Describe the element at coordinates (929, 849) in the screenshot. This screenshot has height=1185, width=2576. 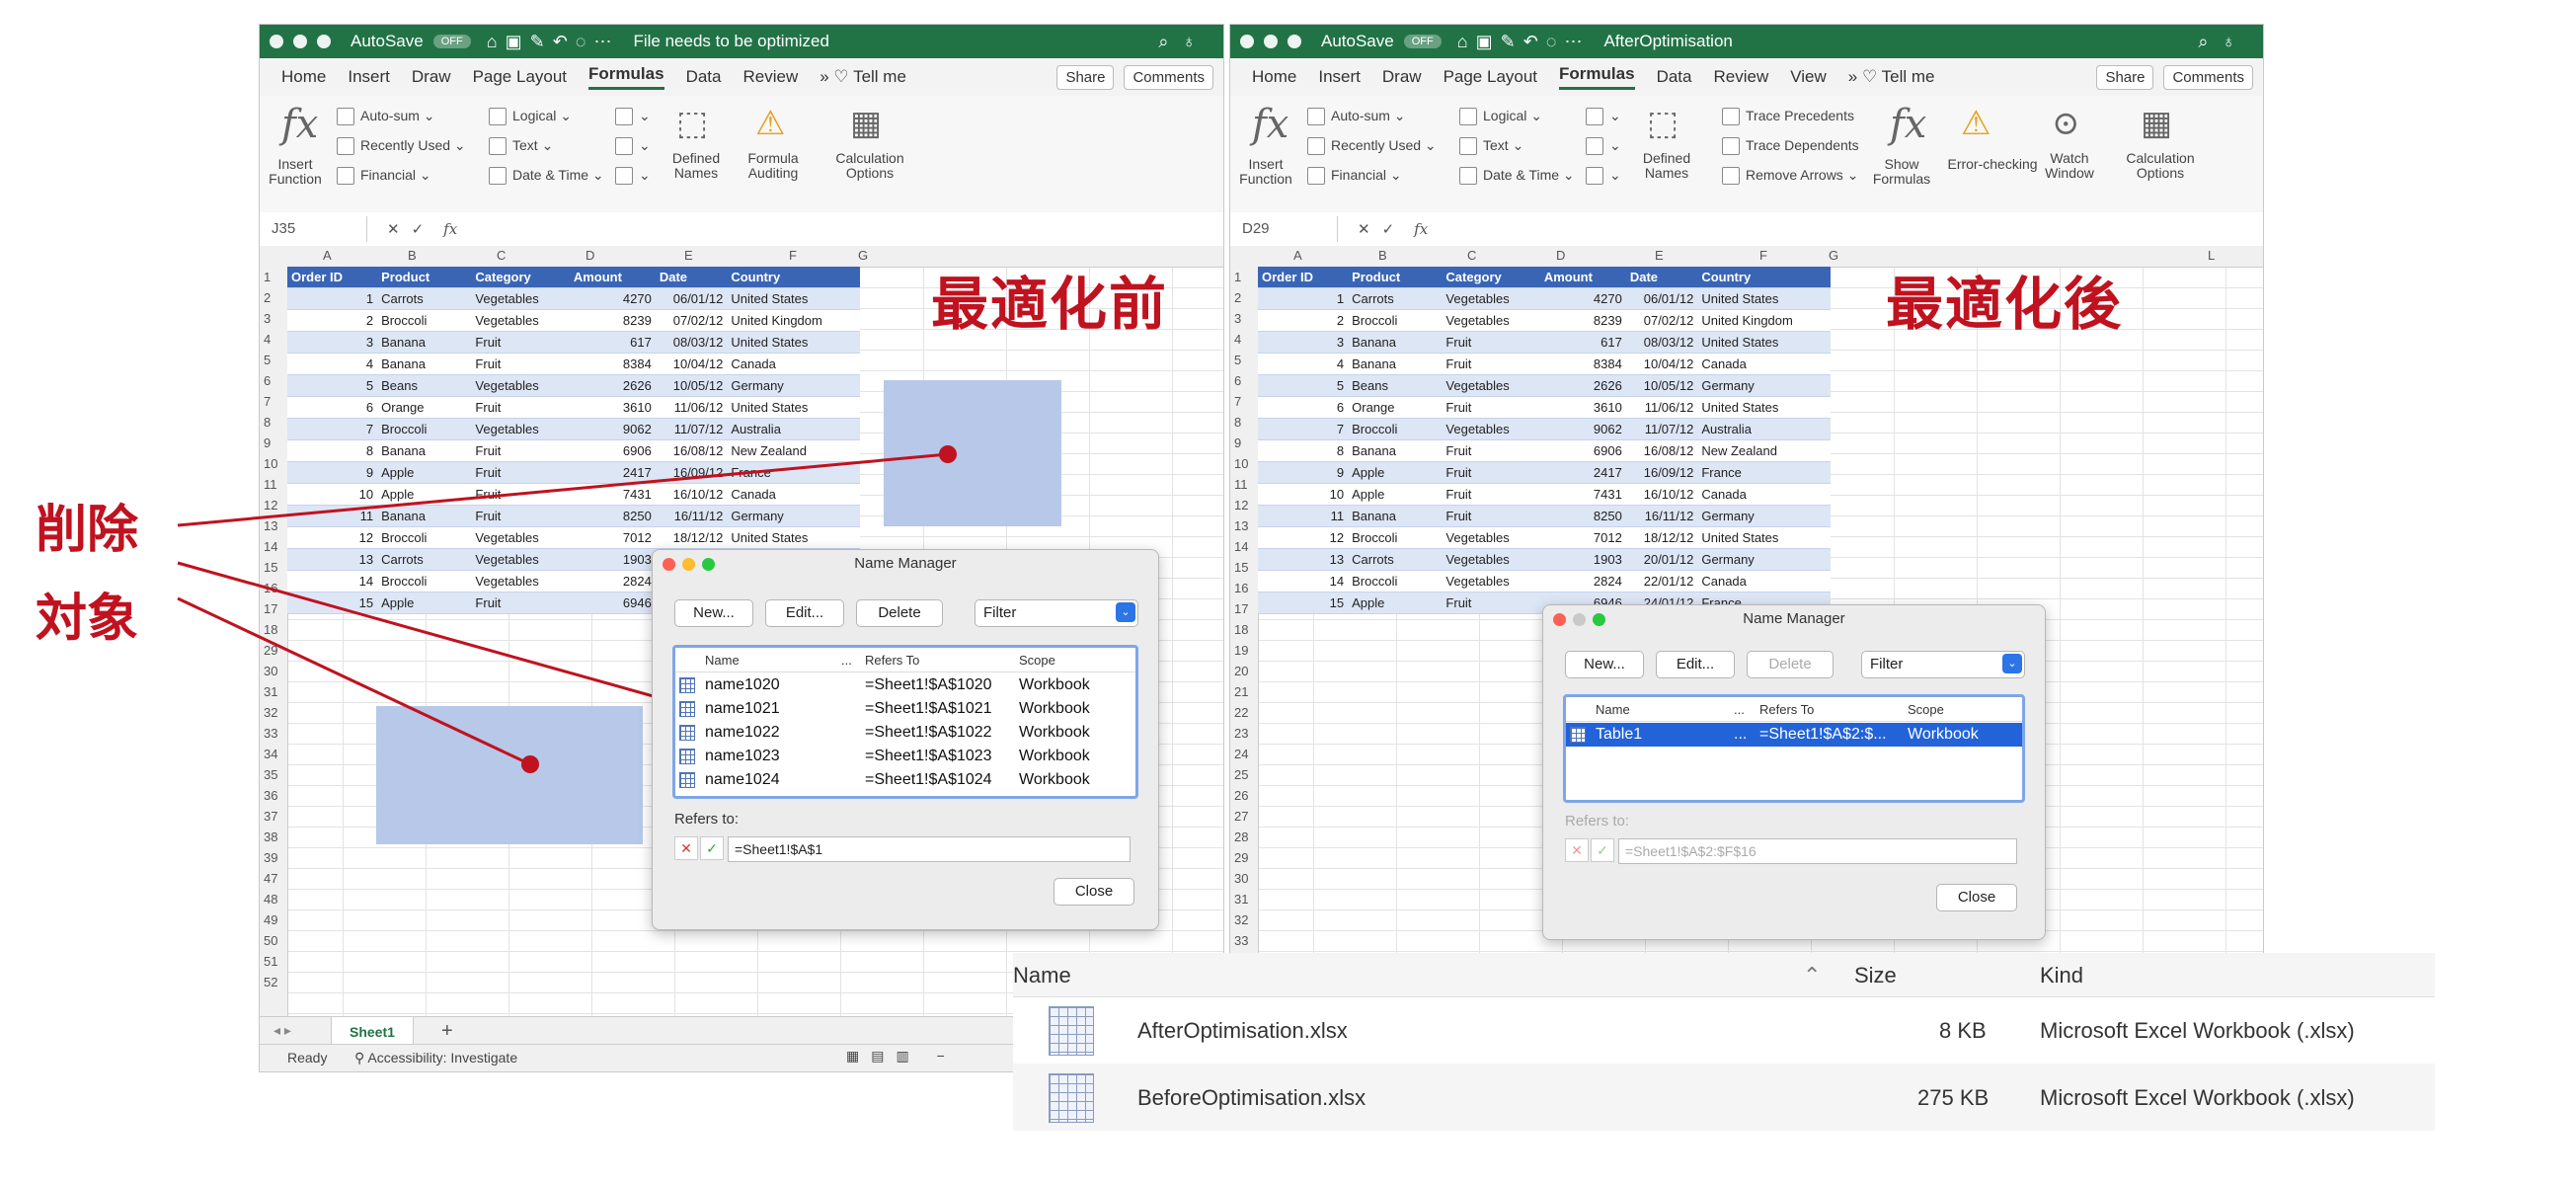
I see `refers-to-input: =Sheet1!$A$1` at that location.